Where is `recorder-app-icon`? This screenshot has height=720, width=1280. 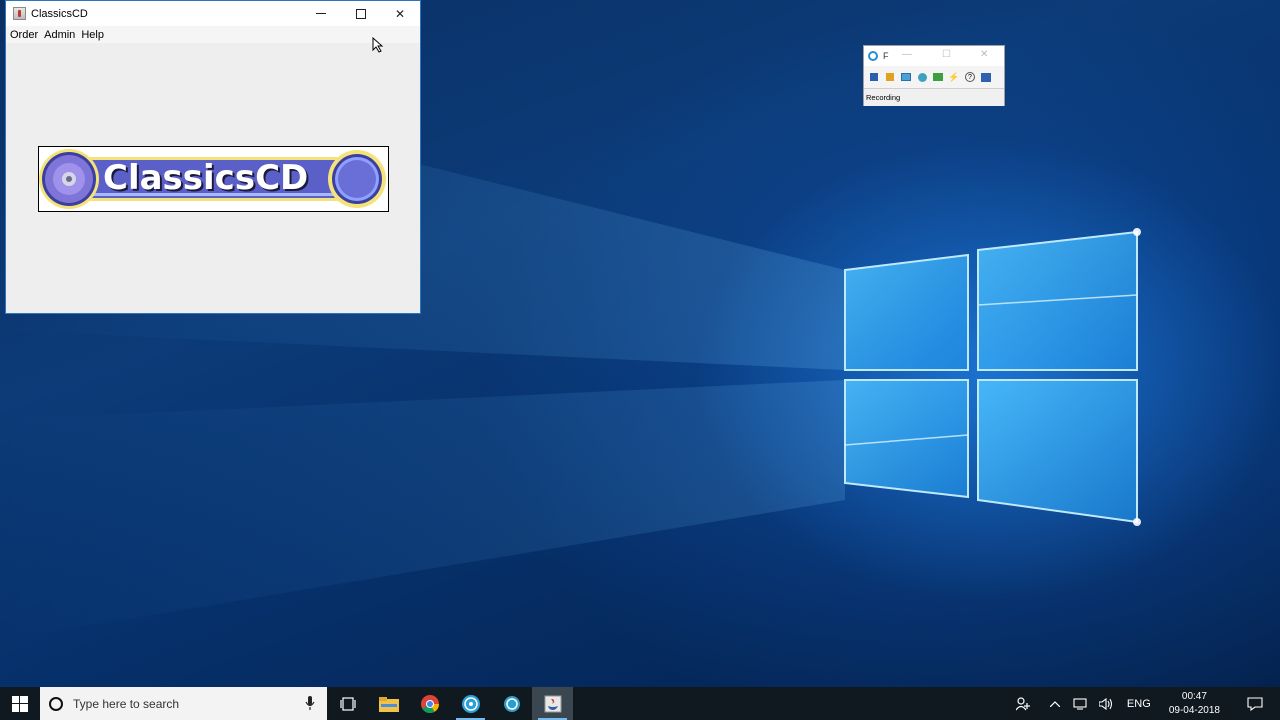 recorder-app-icon is located at coordinates (470, 703).